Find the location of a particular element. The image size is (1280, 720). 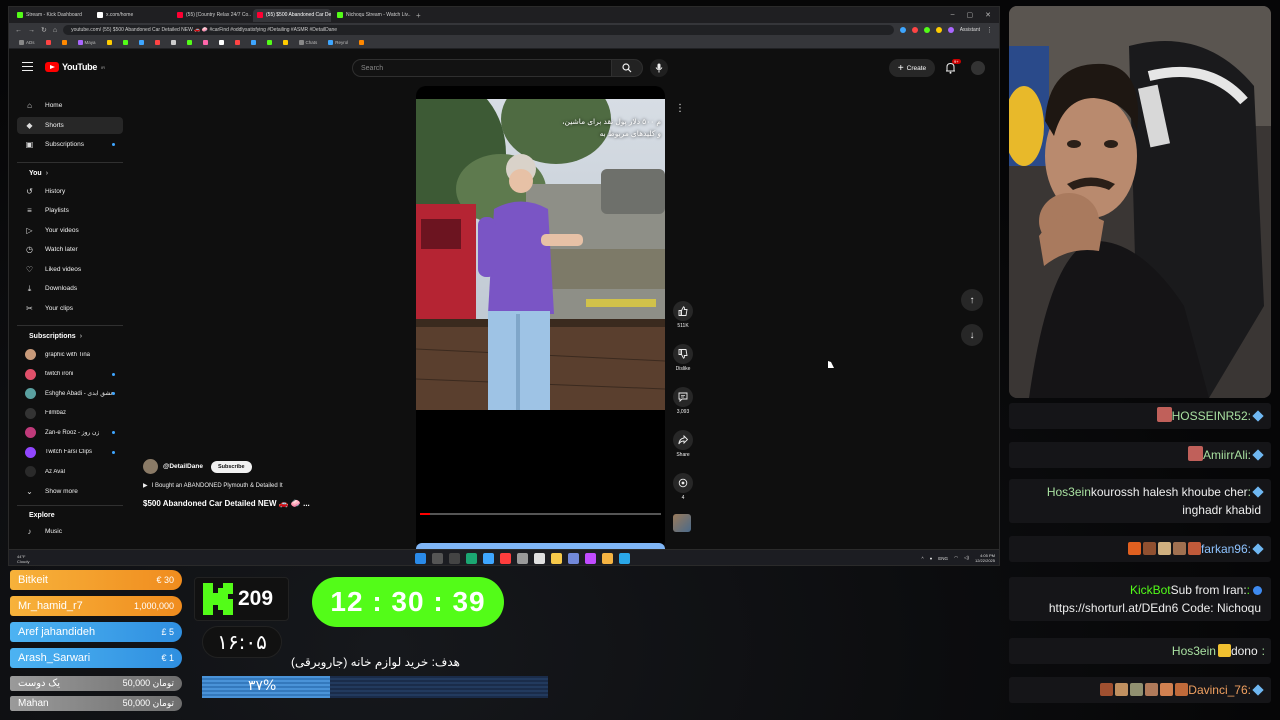

hamburger-menu-icon is located at coordinates (27, 66).